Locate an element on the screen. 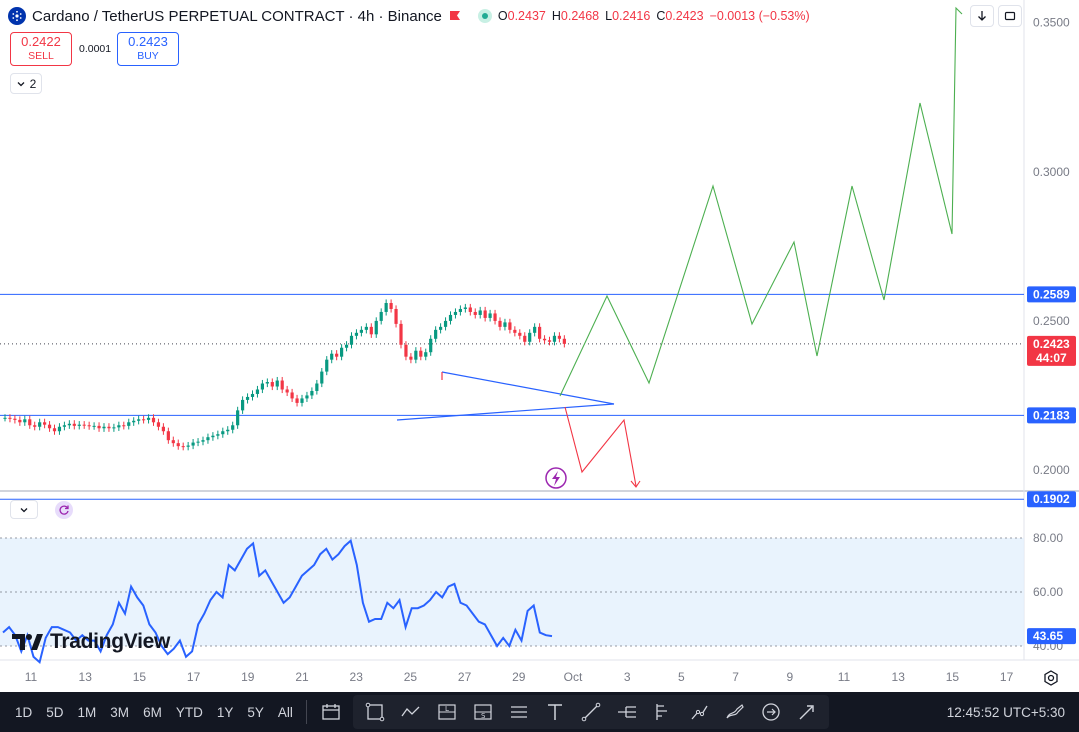 The width and height of the screenshot is (1079, 732). text-tool-icon is located at coordinates (555, 712).